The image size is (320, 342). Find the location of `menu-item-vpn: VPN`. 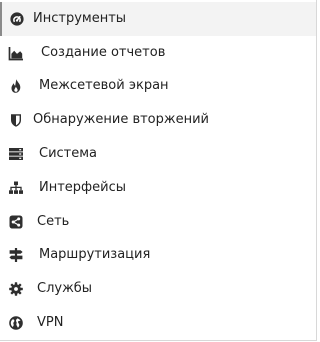

menu-item-vpn: VPN is located at coordinates (158, 323).